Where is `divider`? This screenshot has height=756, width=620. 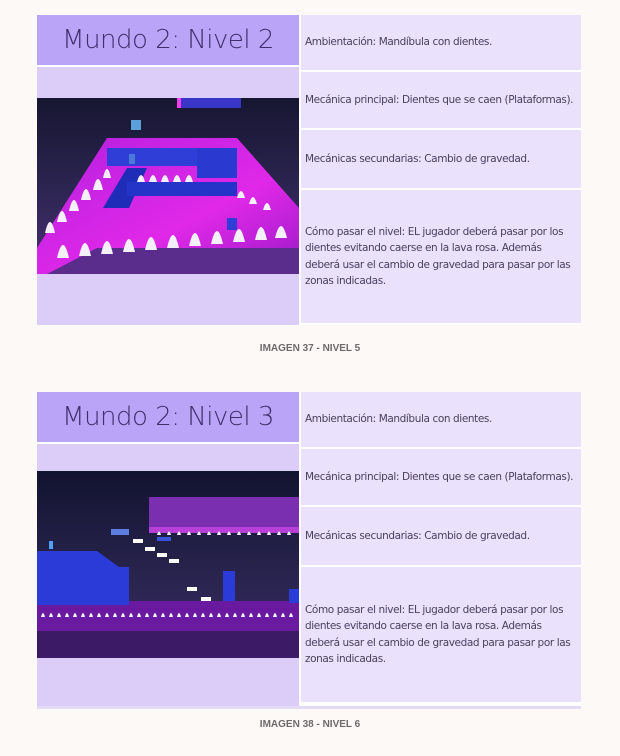
divider is located at coordinates (309, 707).